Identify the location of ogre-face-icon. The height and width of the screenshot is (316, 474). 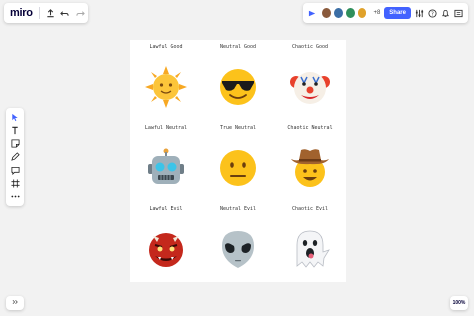
(166, 250).